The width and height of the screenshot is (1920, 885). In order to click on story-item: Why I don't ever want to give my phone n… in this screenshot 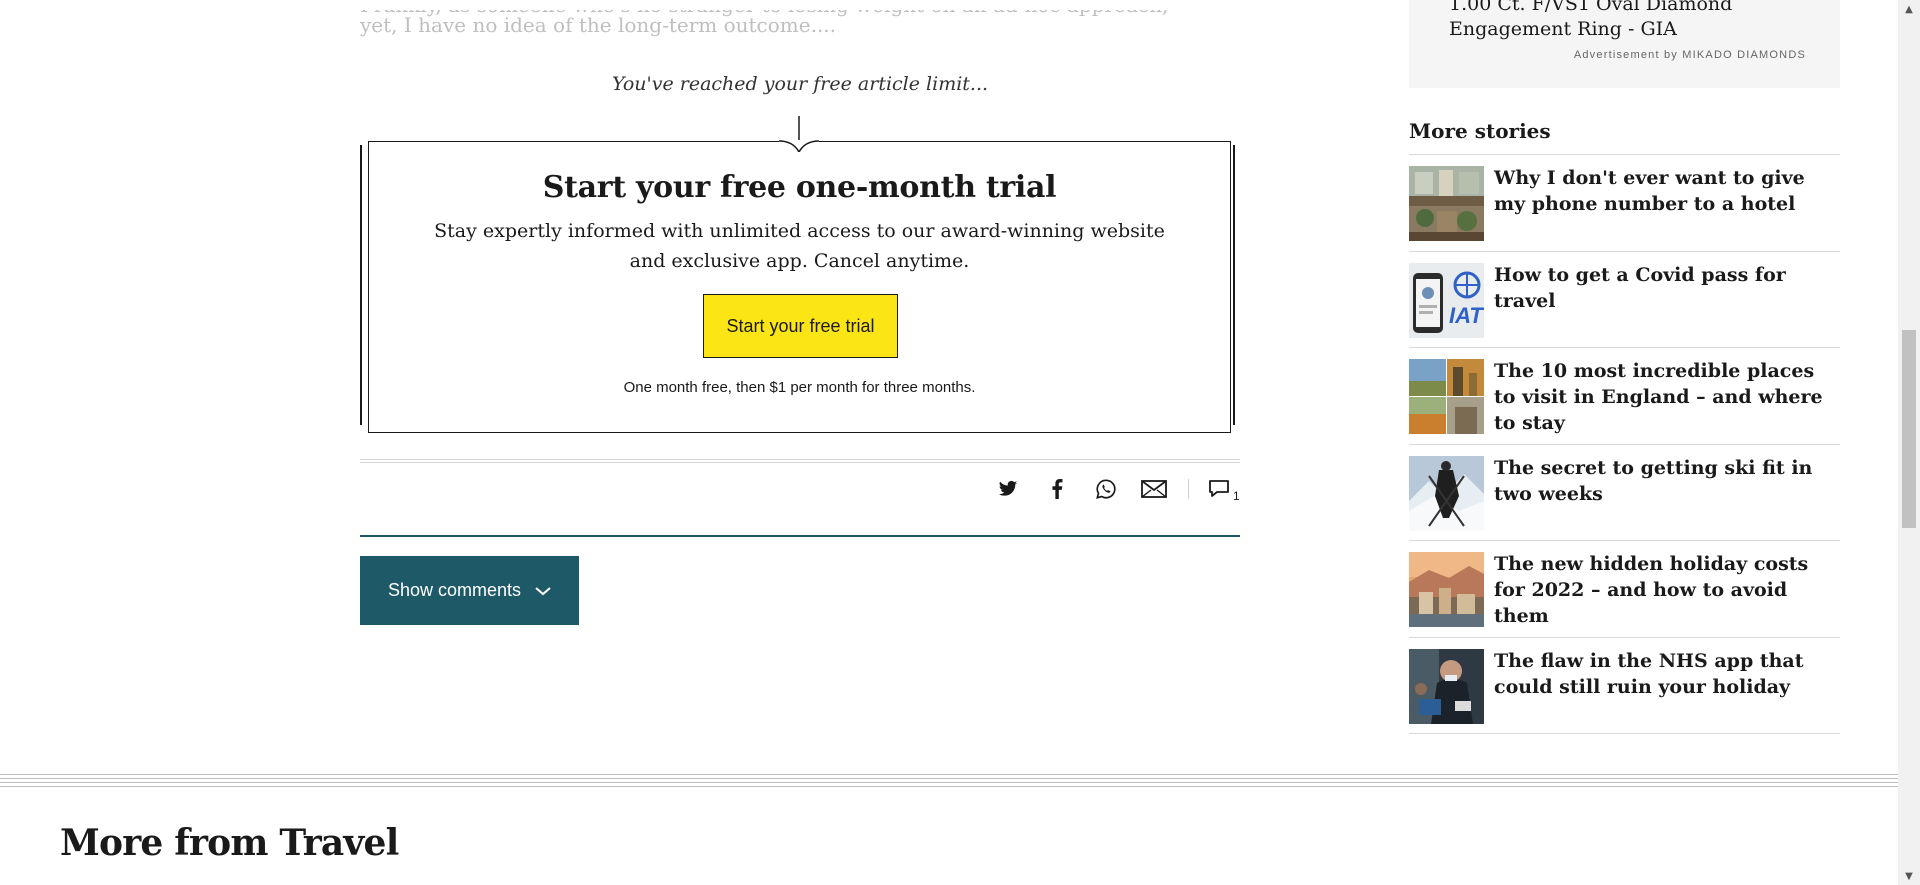, I will do `click(1624, 203)`.